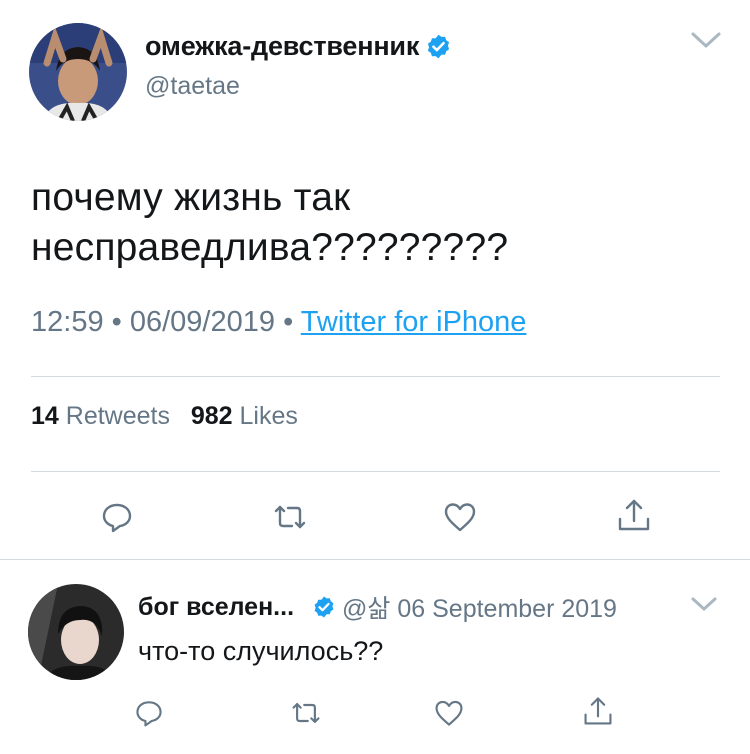 The image size is (750, 754). What do you see at coordinates (45, 416) in the screenshot?
I see `retweets-count: 14` at bounding box center [45, 416].